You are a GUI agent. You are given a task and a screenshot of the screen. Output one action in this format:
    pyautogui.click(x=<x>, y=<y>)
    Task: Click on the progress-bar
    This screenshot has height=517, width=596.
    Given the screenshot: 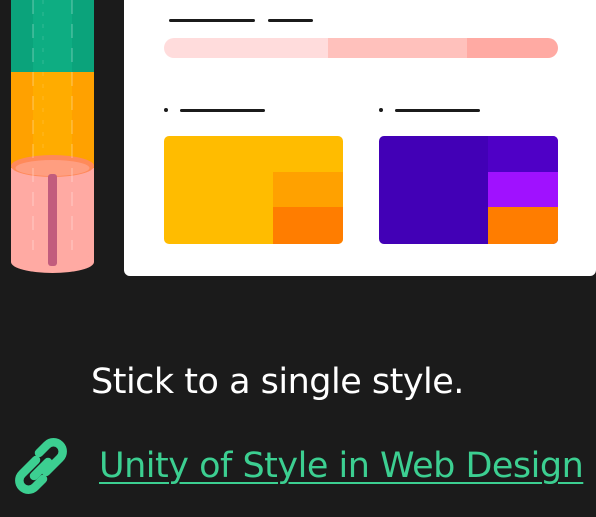 What is the action you would take?
    pyautogui.click(x=361, y=48)
    